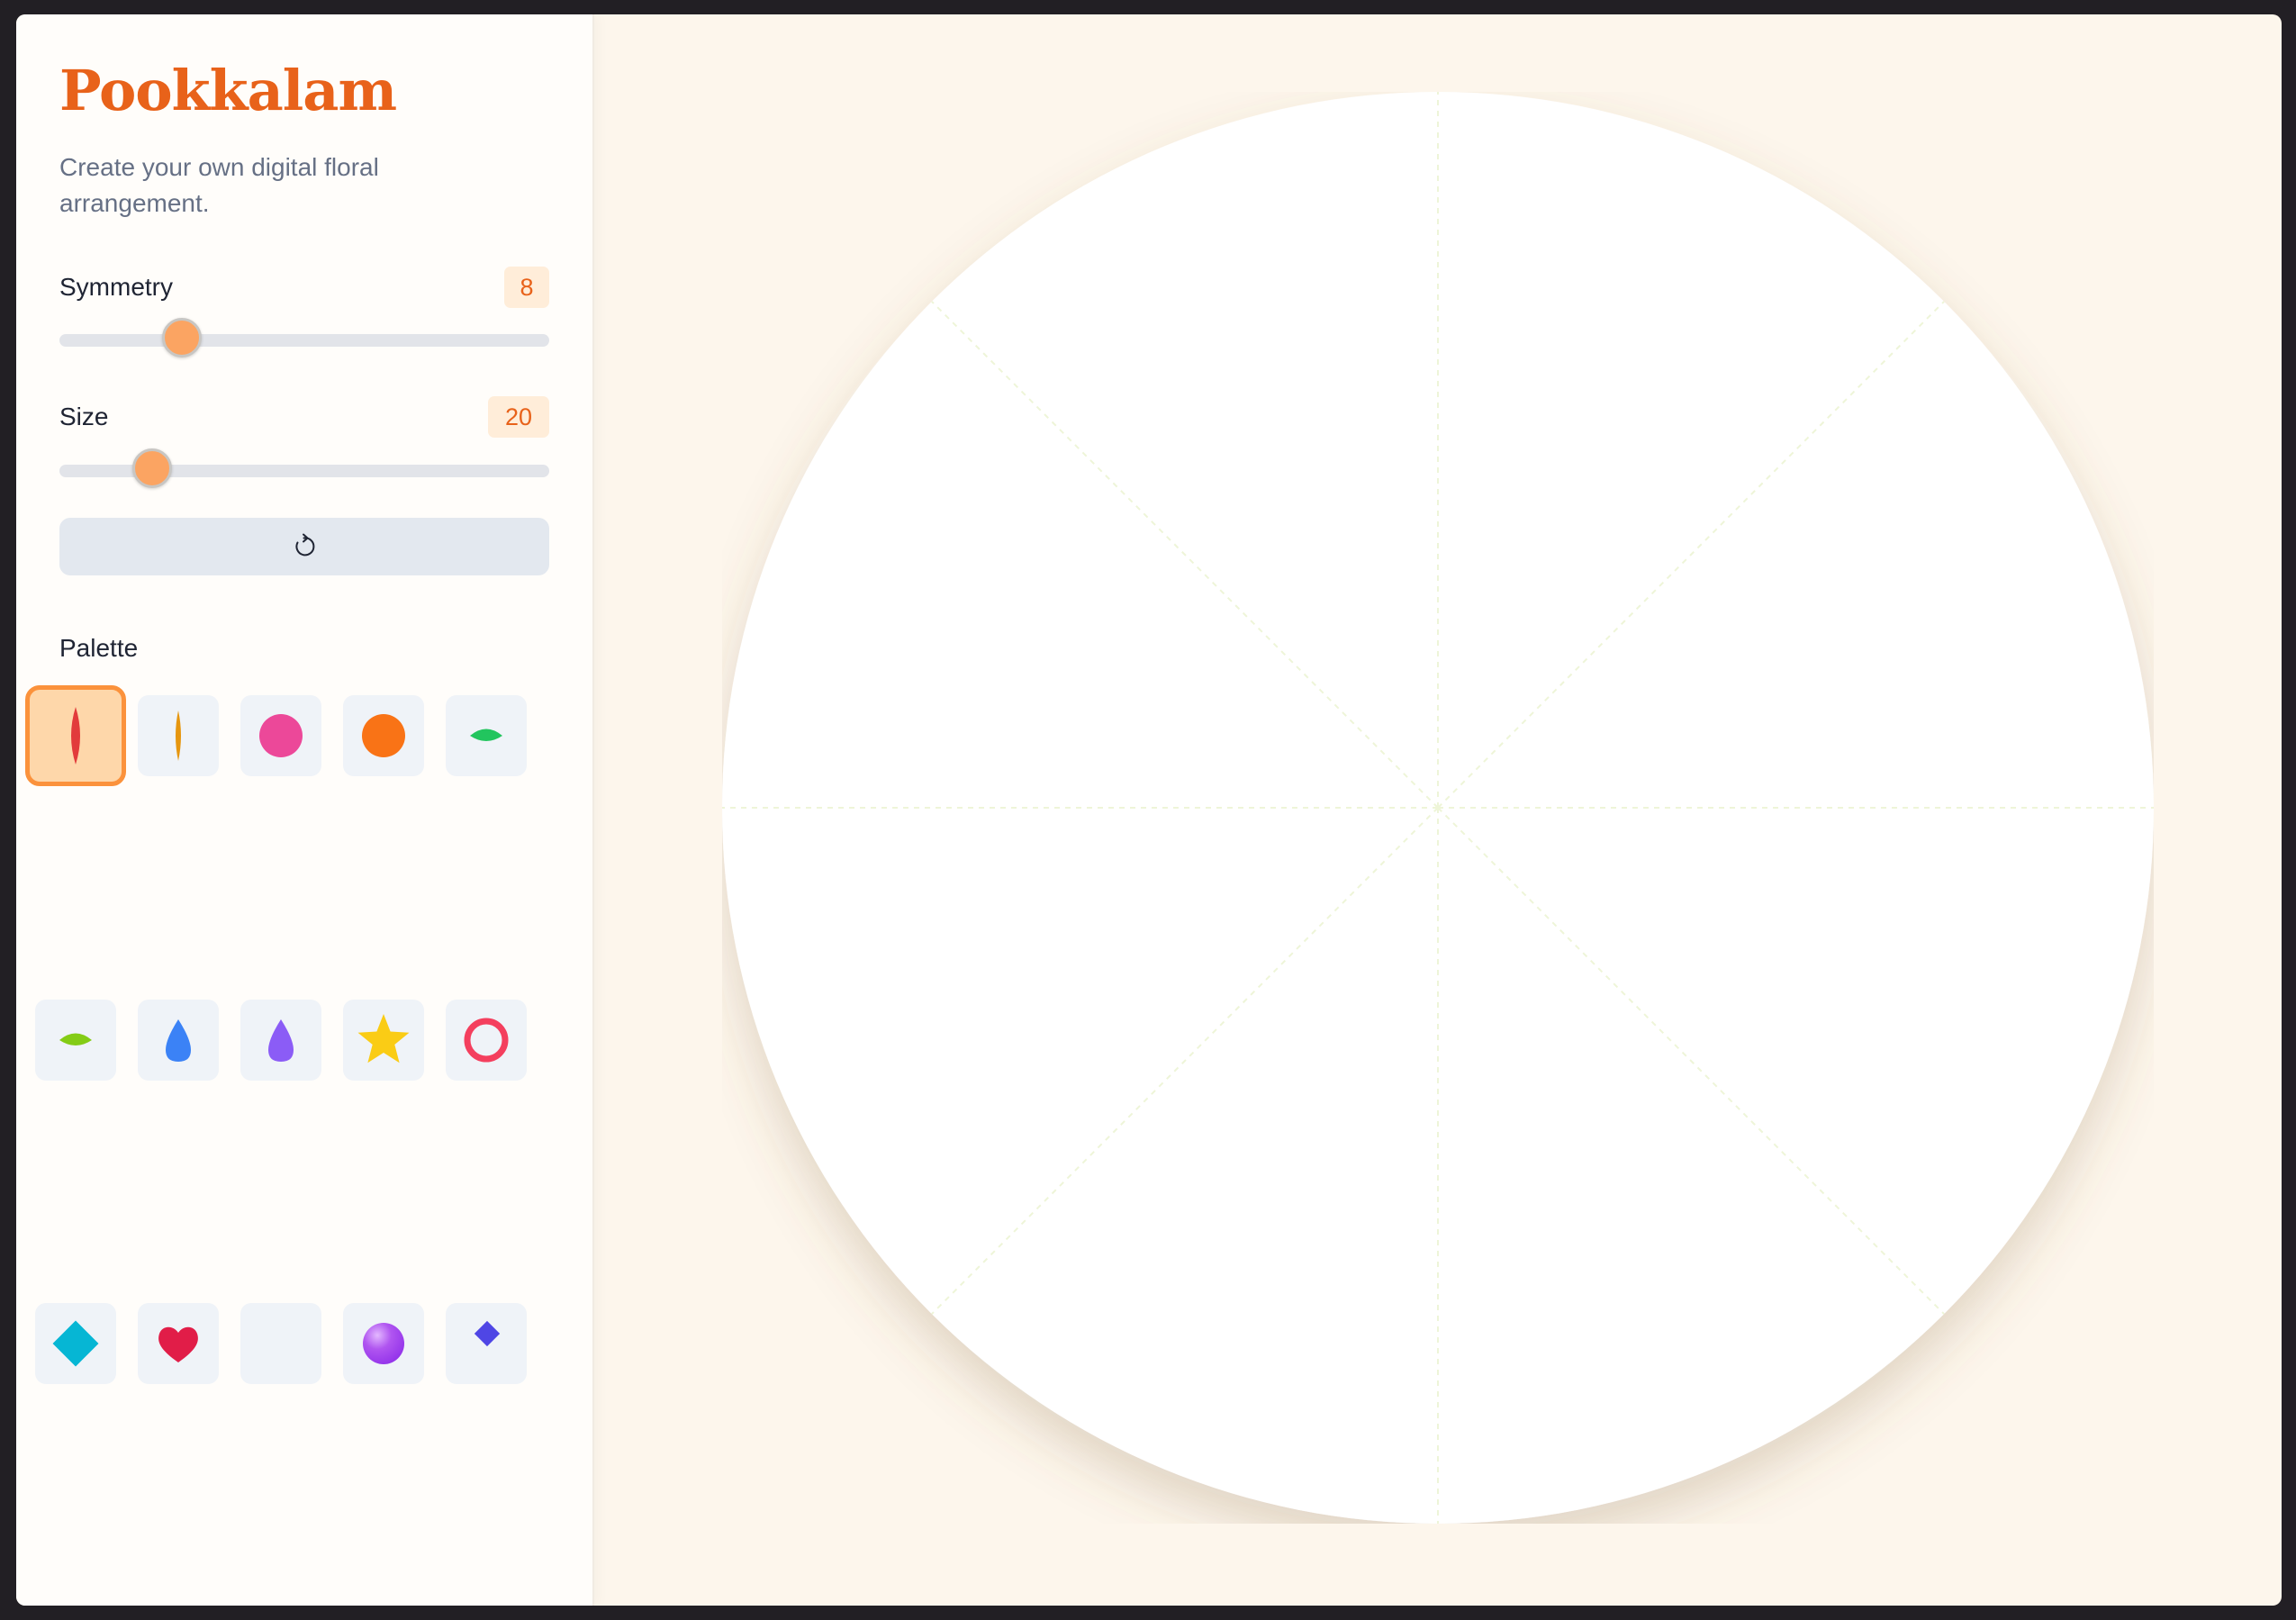 Image resolution: width=2296 pixels, height=1620 pixels. I want to click on palette-item-lime-leaf, so click(75, 1040).